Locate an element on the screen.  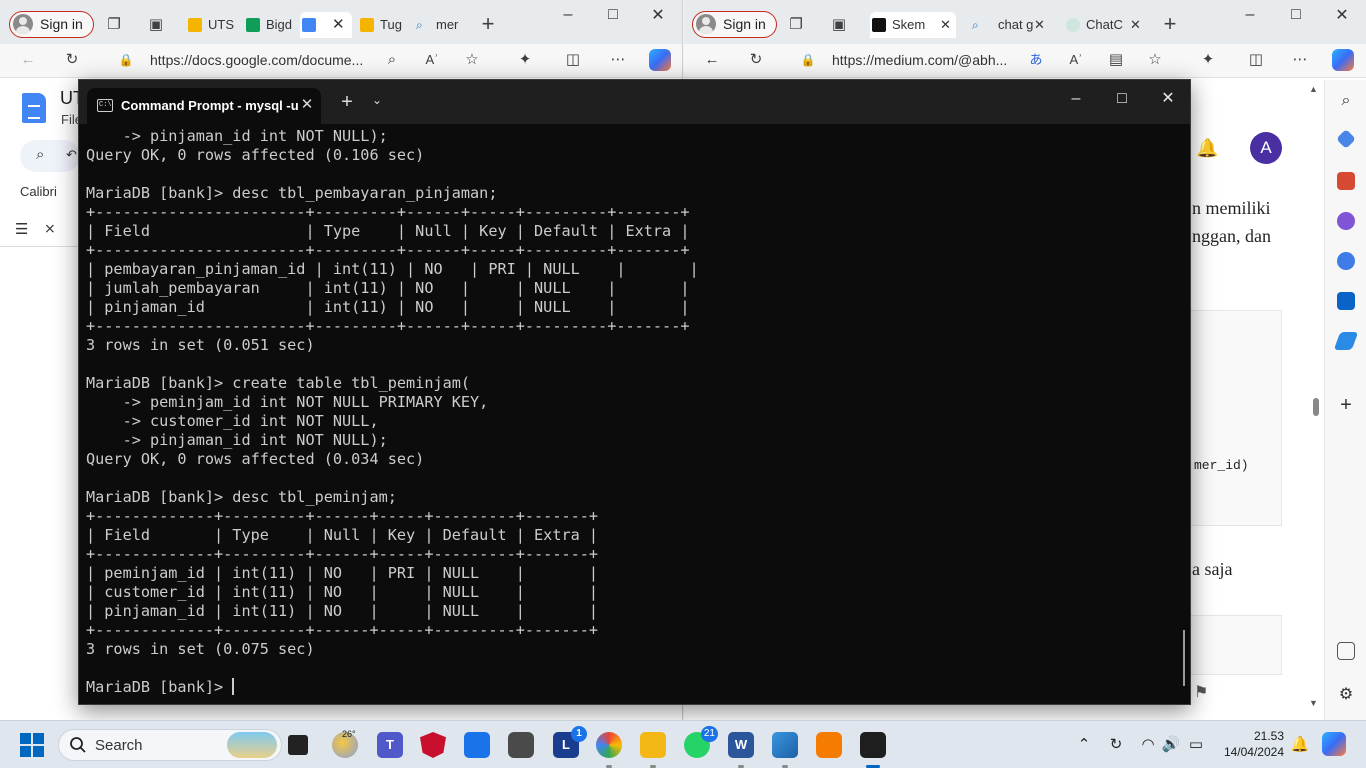
clear-formatting-icon: ⨯ is located at coordinates (50, 228).